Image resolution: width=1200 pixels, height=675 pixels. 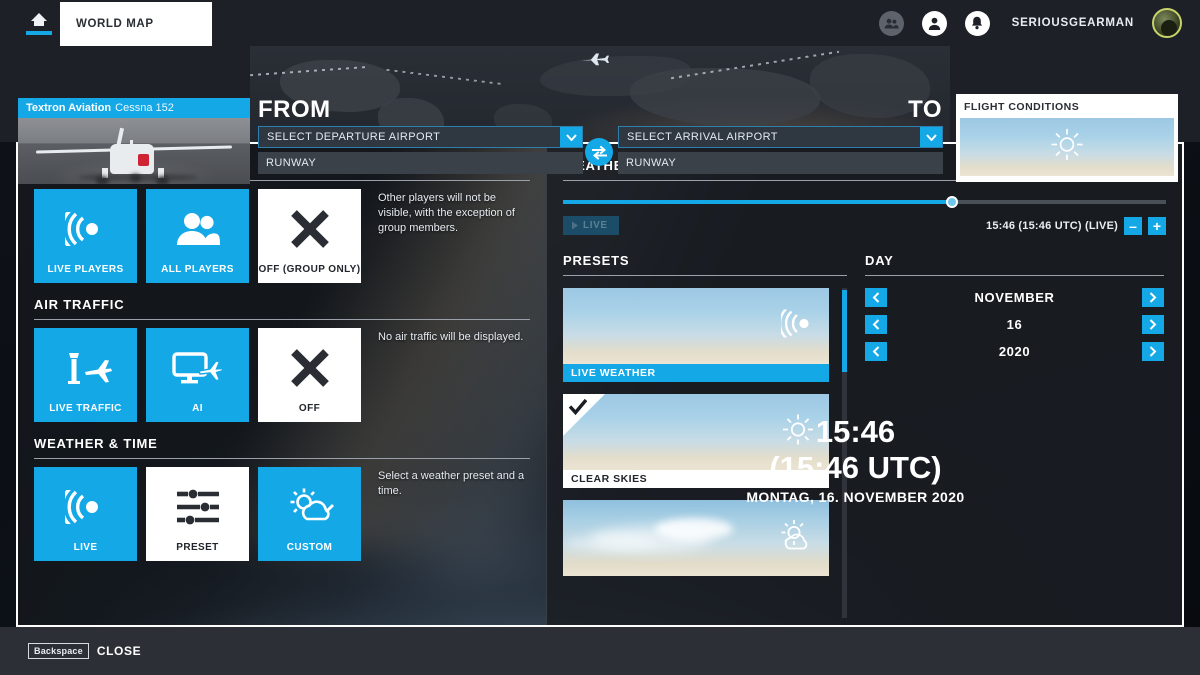 I want to click on monitor-plane-icon, so click(x=197, y=368).